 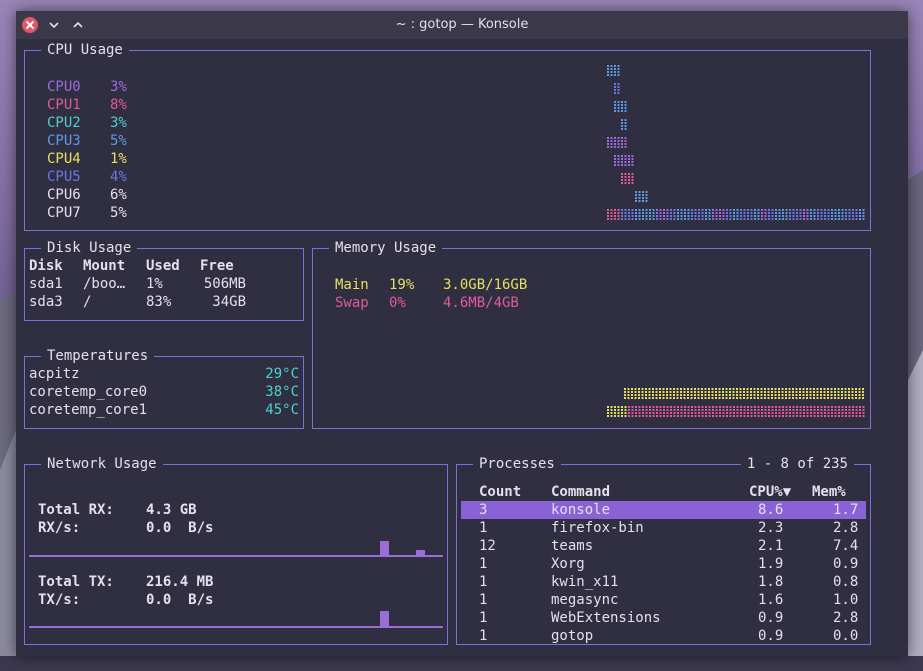 What do you see at coordinates (88, 410) in the screenshot?
I see `temp-sensor-name: coretemp_core1` at bounding box center [88, 410].